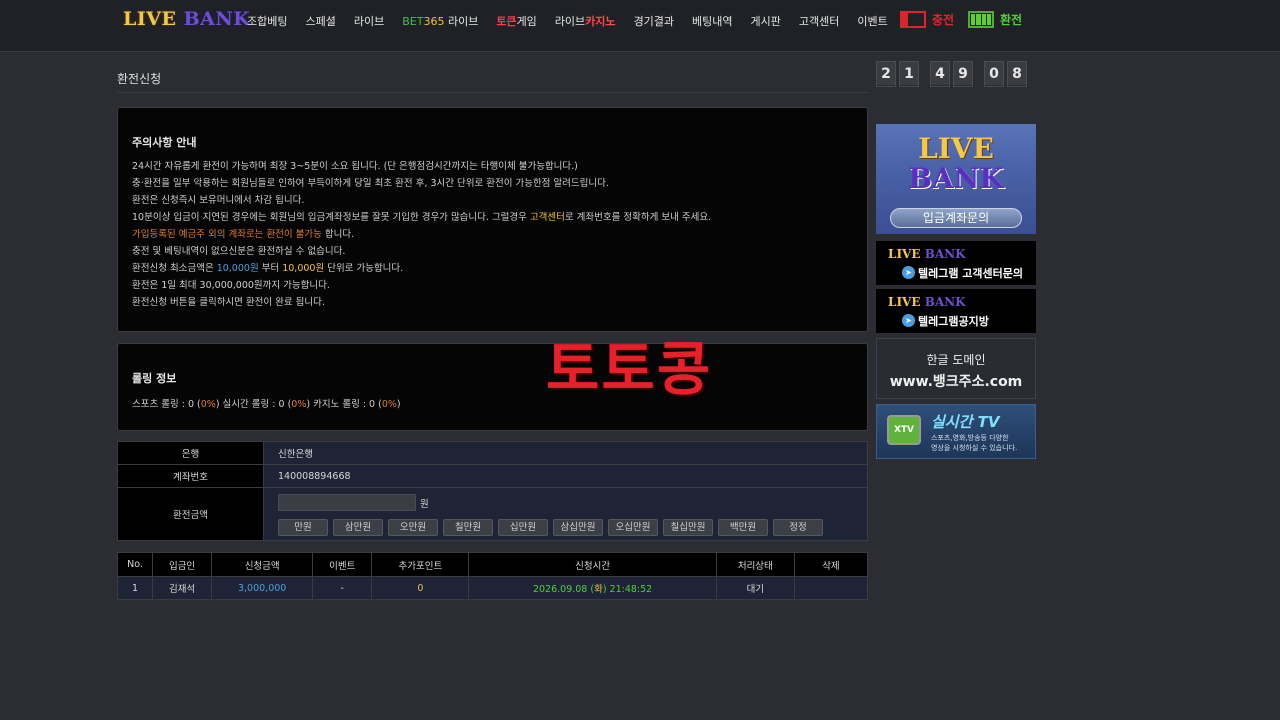 Image resolution: width=1280 pixels, height=720 pixels. What do you see at coordinates (493, 564) in the screenshot?
I see `table-header-row: No. 입금인 신청금액 이벤트 추가포인트 신청시간 처리상태 삭제` at bounding box center [493, 564].